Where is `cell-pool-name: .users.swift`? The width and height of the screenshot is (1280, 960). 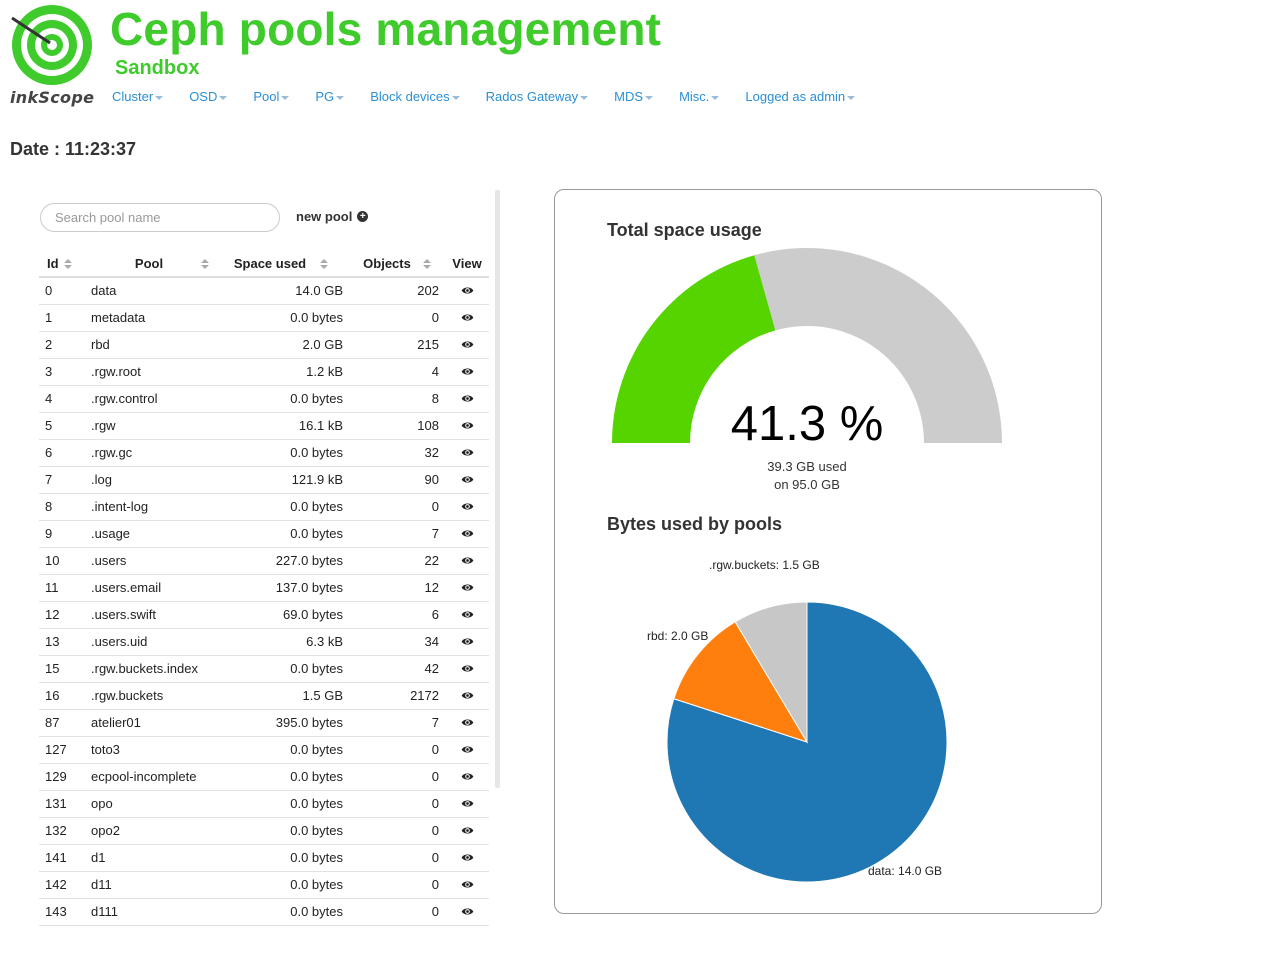
cell-pool-name: .users.swift is located at coordinates (149, 615).